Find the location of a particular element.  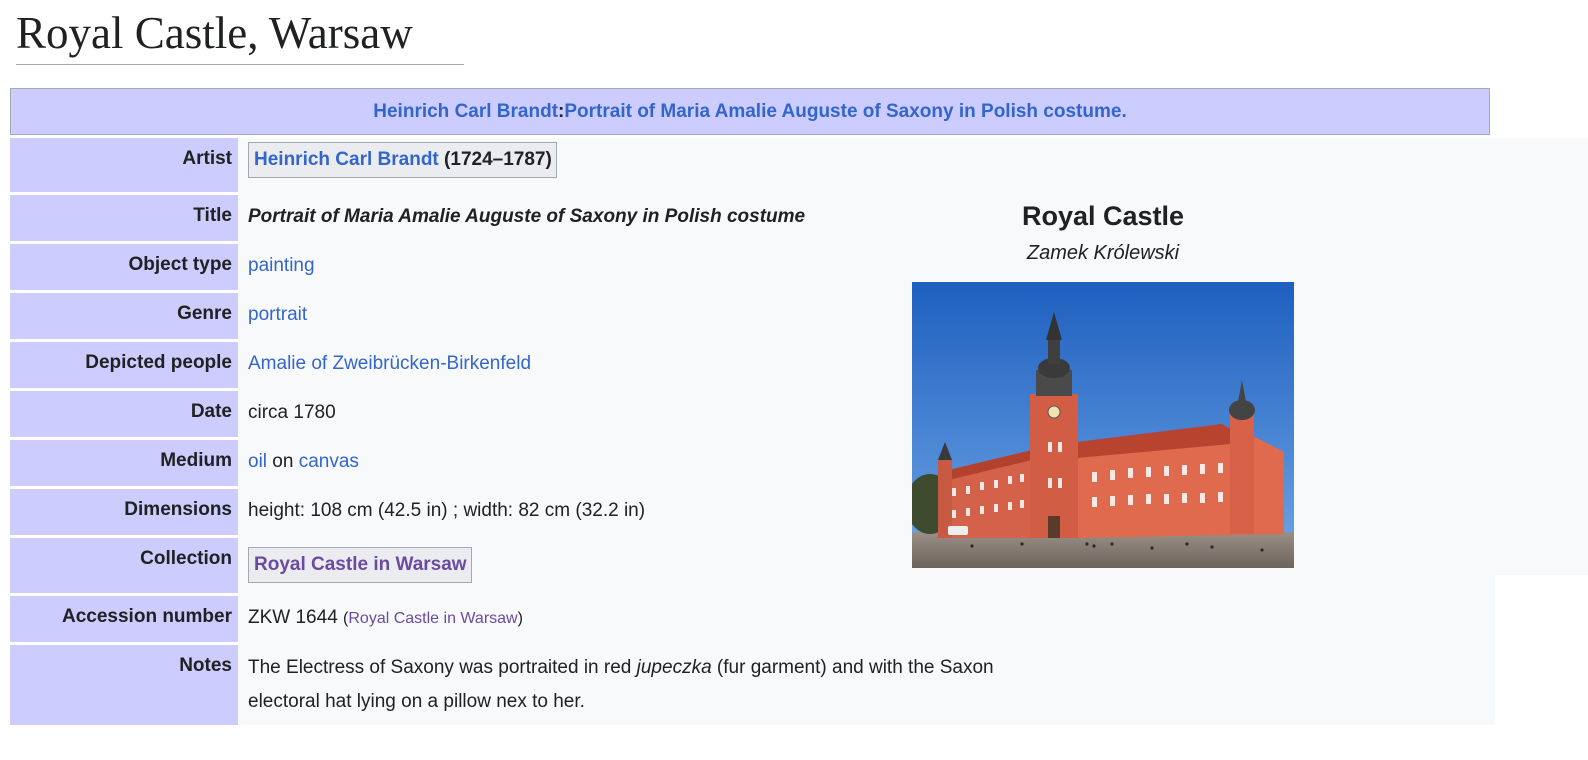

artist-dates: (1724–1787) is located at coordinates (495, 159).